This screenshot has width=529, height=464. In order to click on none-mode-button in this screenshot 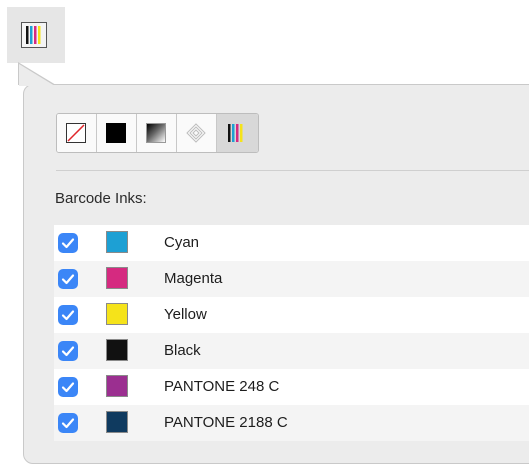, I will do `click(77, 133)`.